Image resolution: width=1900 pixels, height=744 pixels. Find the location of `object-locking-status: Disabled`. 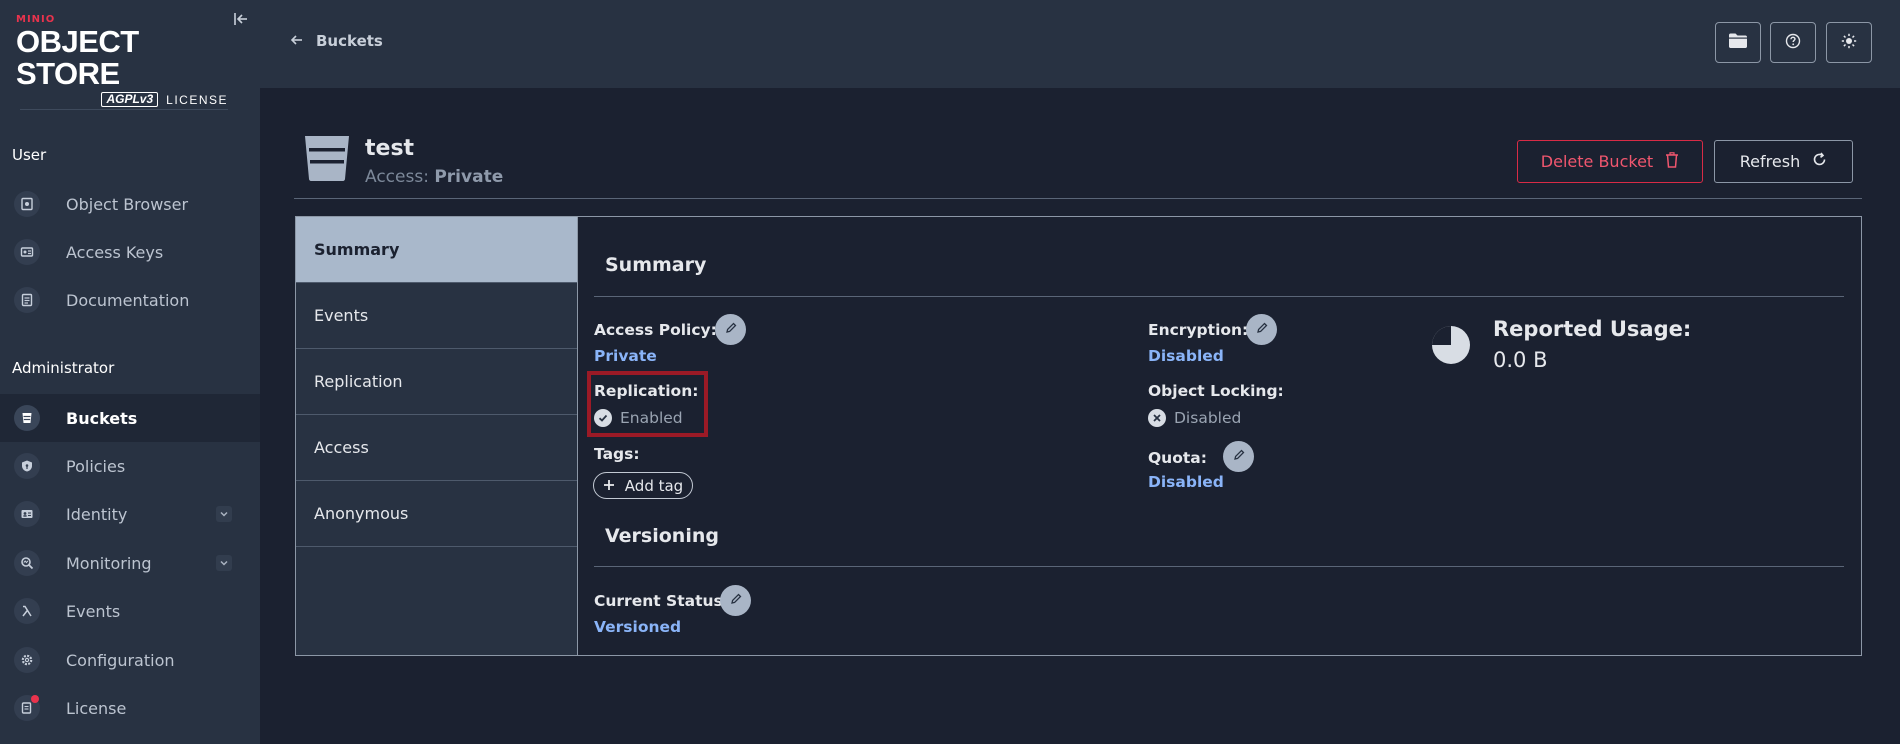

object-locking-status: Disabled is located at coordinates (1194, 418).